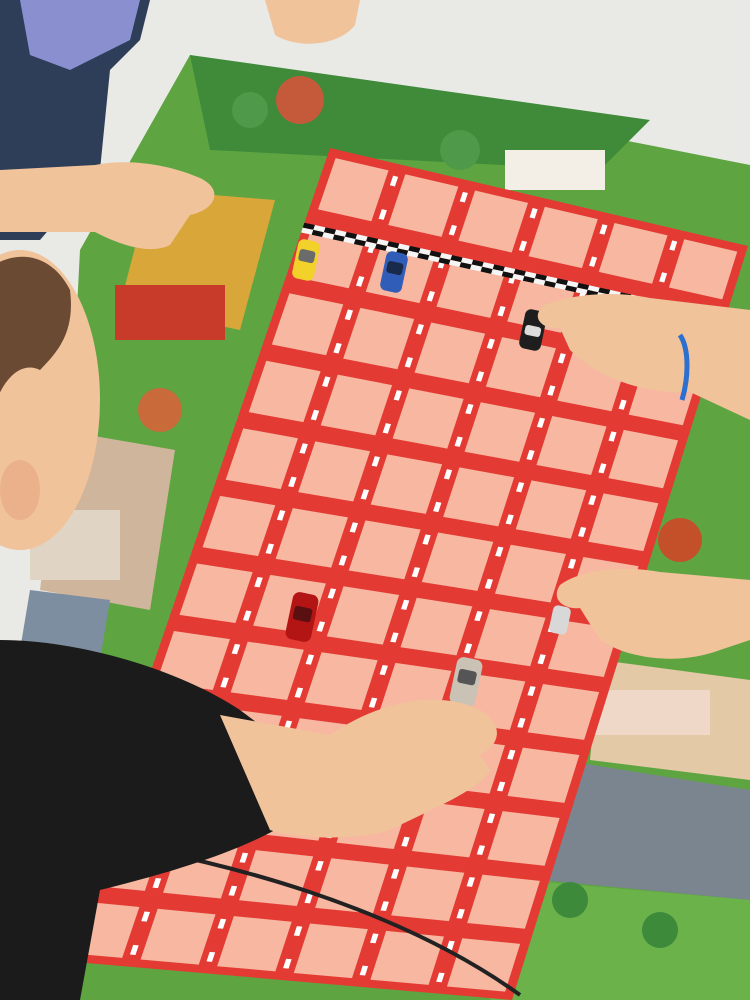 This screenshot has height=1000, width=750. Describe the element at coordinates (650, 712) in the screenshot. I see `right-houses` at that location.